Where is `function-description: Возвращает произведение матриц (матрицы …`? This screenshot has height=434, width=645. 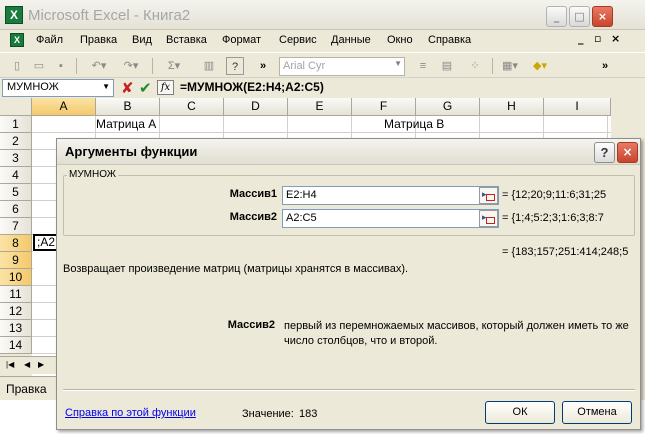 function-description: Возвращает произведение матриц (матрицы … is located at coordinates (236, 269).